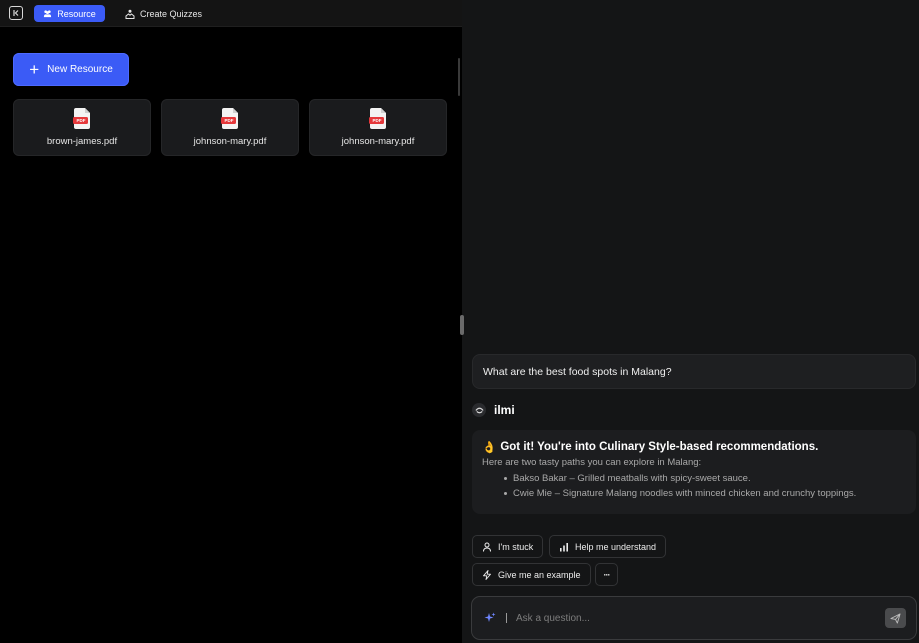  Describe the element at coordinates (539, 574) in the screenshot. I see `give-me-example-label: Give me an example` at that location.